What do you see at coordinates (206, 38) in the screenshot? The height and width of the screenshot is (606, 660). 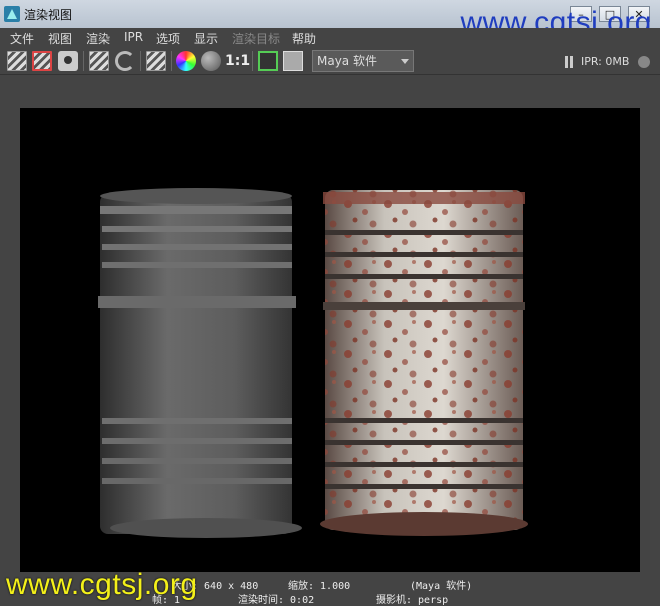 I see `menu-display: 显示` at bounding box center [206, 38].